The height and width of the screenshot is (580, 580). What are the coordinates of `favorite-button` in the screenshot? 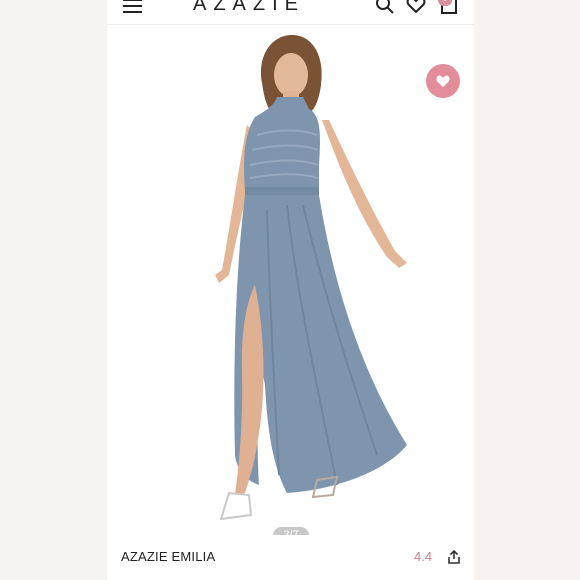 It's located at (443, 81).